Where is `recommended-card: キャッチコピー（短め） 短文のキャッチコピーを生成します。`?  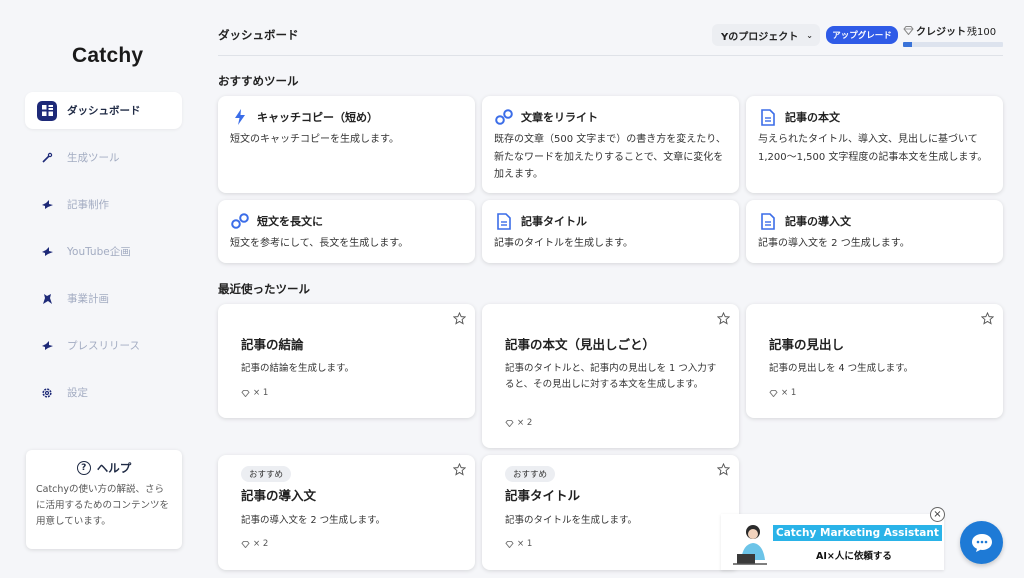
recommended-card: キャッチコピー（短め） 短文のキャッチコピーを生成します。 is located at coordinates (346, 144).